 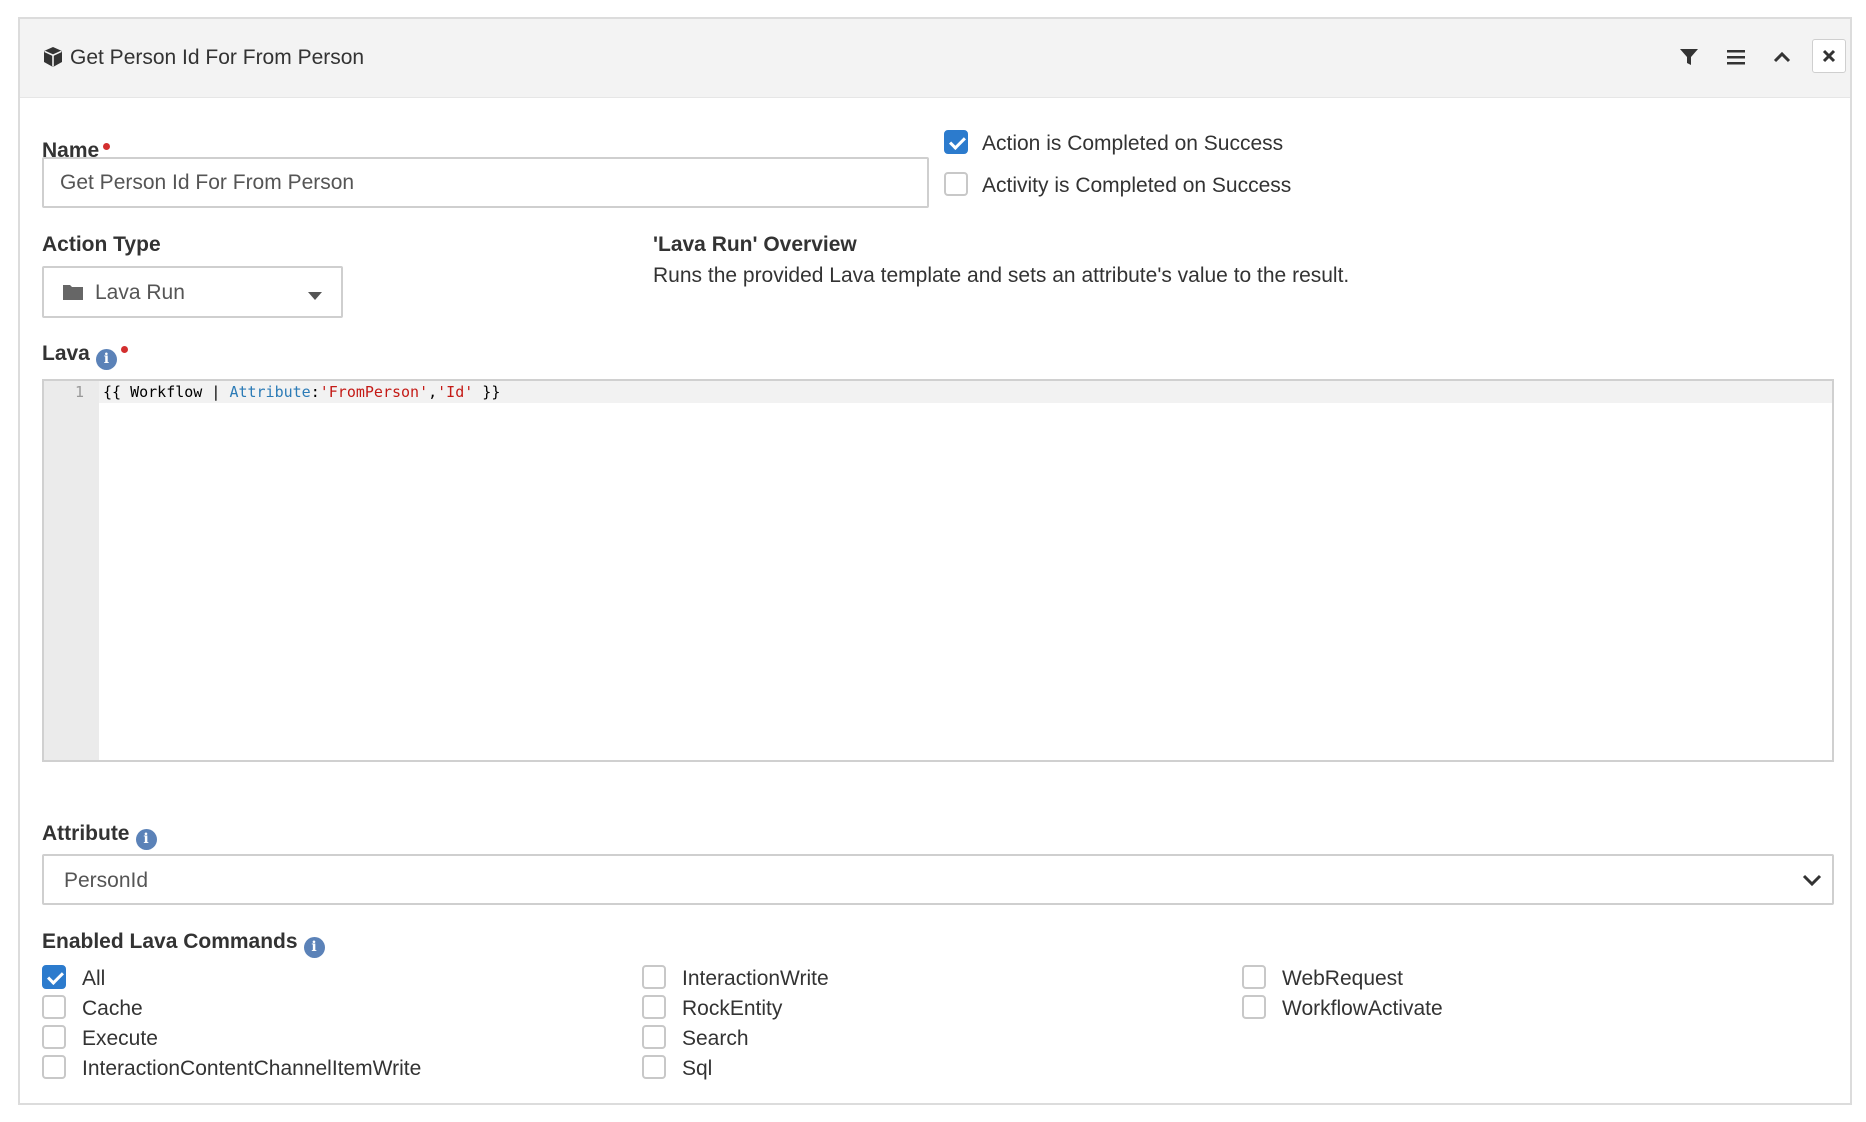 I want to click on enabled-commands-label: Enabled Lava Commands i, so click(x=183, y=944).